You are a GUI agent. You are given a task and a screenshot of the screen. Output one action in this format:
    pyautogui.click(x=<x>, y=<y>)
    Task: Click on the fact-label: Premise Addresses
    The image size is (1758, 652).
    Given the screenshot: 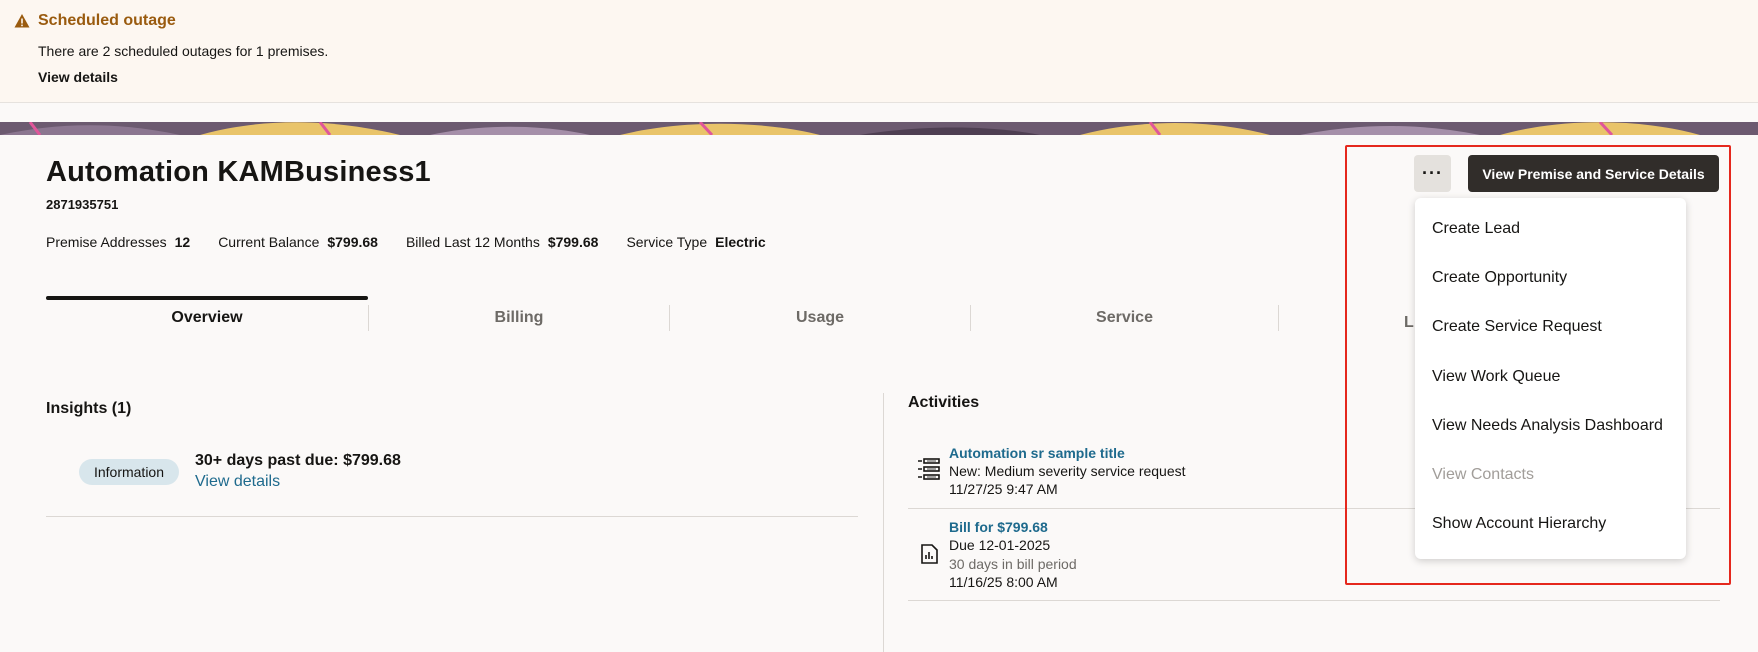 What is the action you would take?
    pyautogui.click(x=106, y=242)
    